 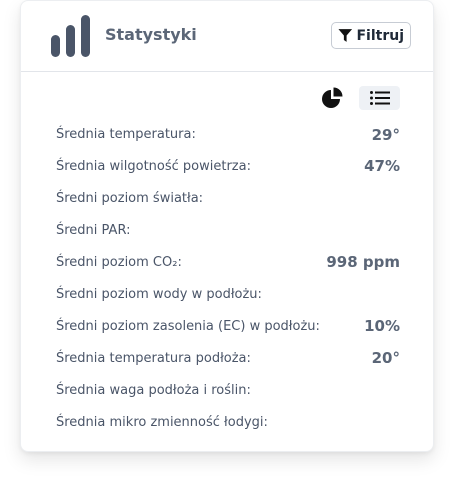 I want to click on bar-chart-icon, so click(x=70, y=36).